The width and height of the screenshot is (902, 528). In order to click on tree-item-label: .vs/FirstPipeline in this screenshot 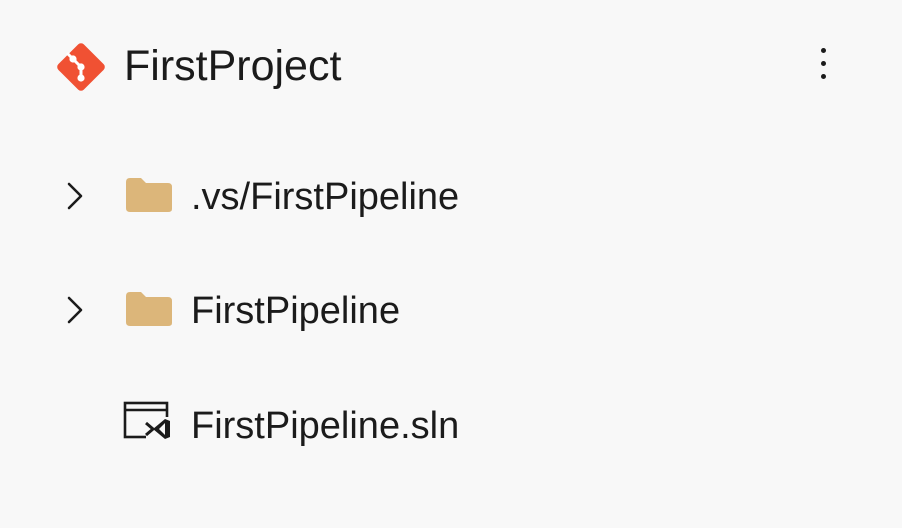, I will do `click(325, 197)`.